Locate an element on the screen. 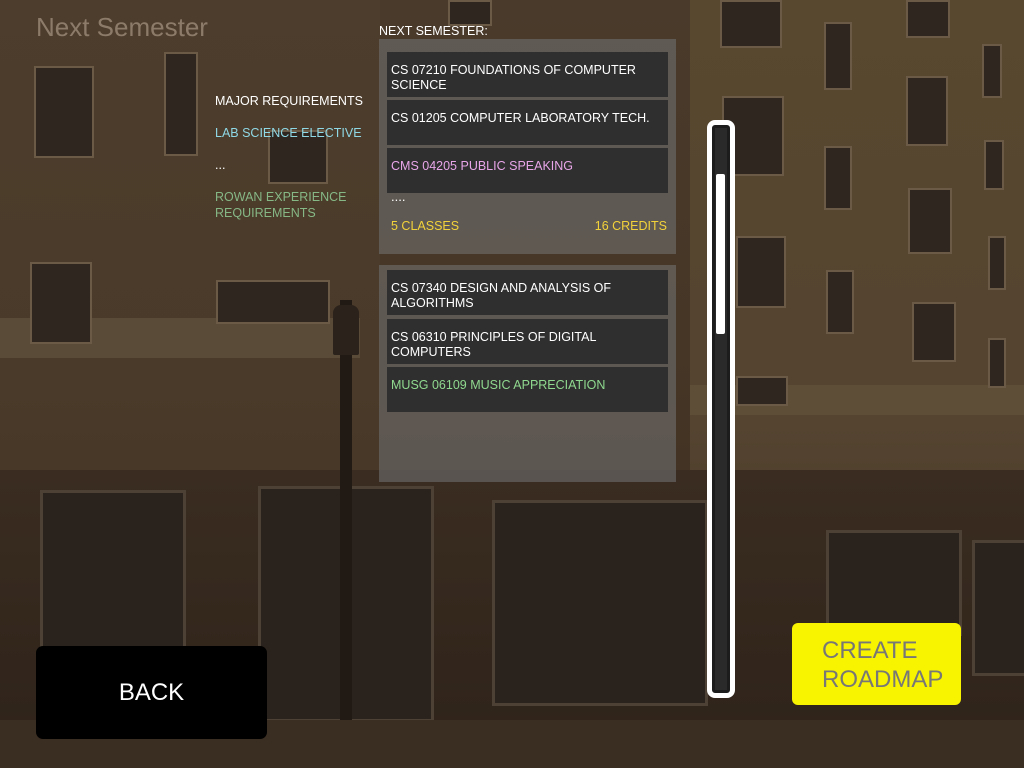 The image size is (1024, 768). course-item: CMS 04205 PUBLIC SPEAKING is located at coordinates (527, 170).